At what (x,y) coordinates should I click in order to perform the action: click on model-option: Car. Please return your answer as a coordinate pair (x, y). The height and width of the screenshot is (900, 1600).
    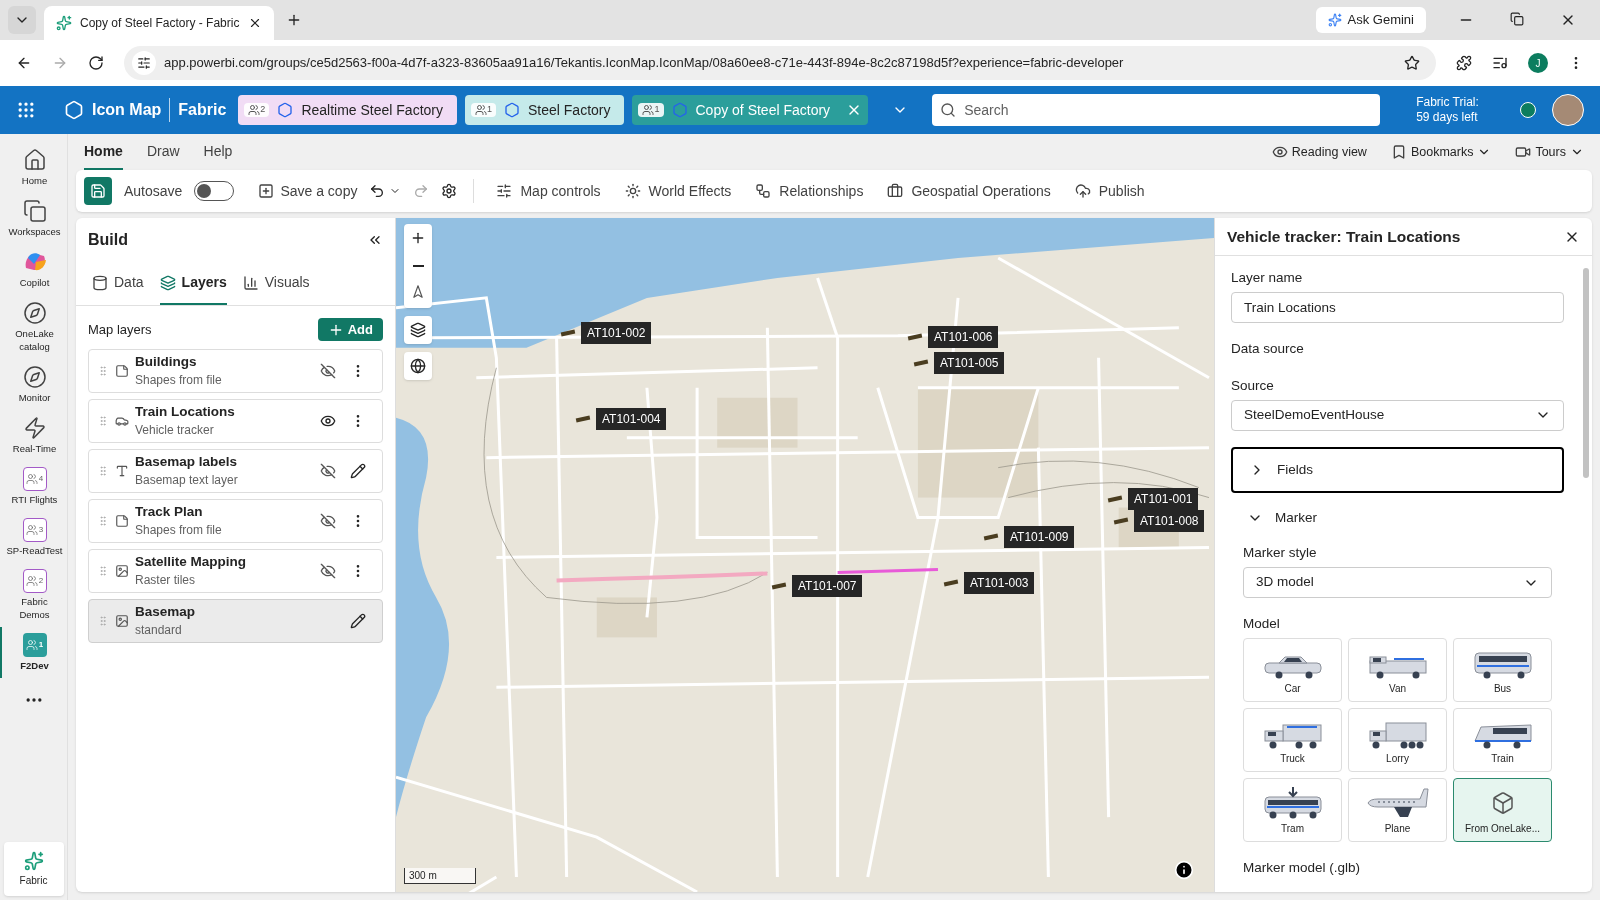
    Looking at the image, I should click on (1292, 670).